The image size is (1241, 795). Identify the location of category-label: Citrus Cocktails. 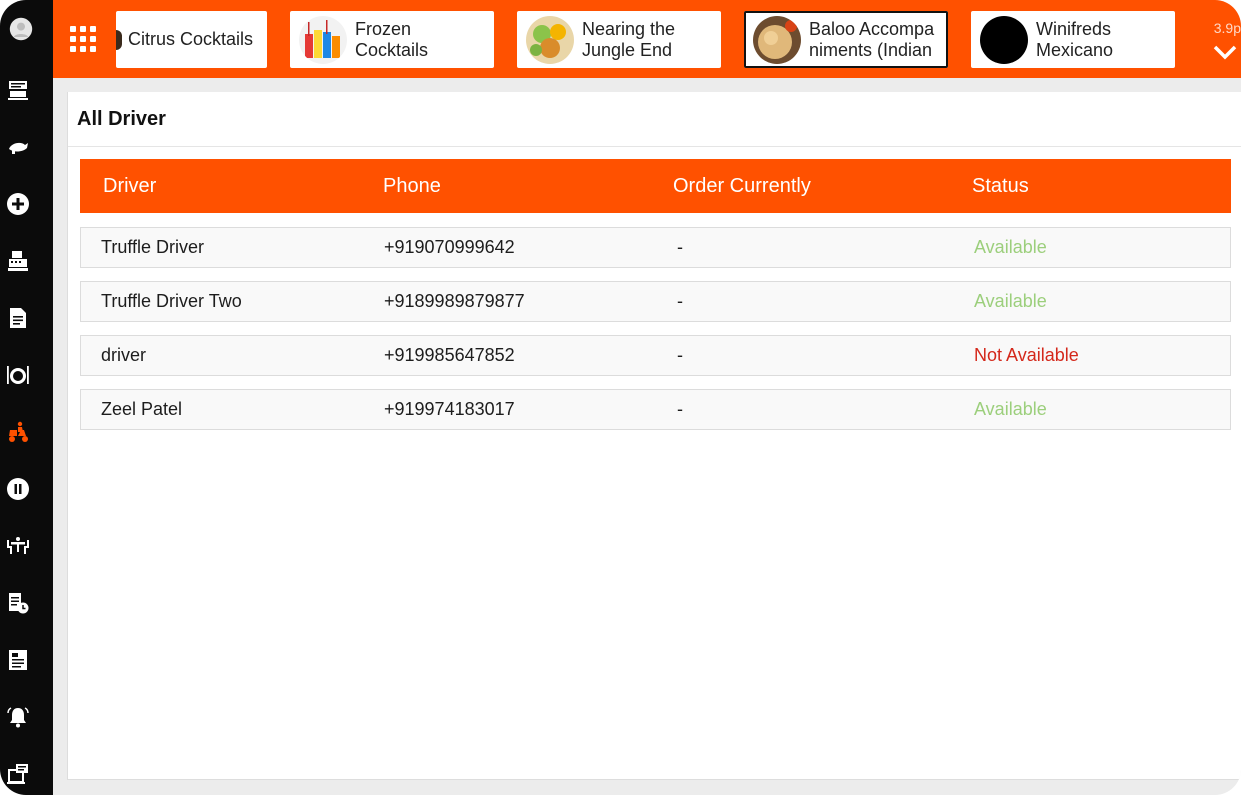
(191, 39).